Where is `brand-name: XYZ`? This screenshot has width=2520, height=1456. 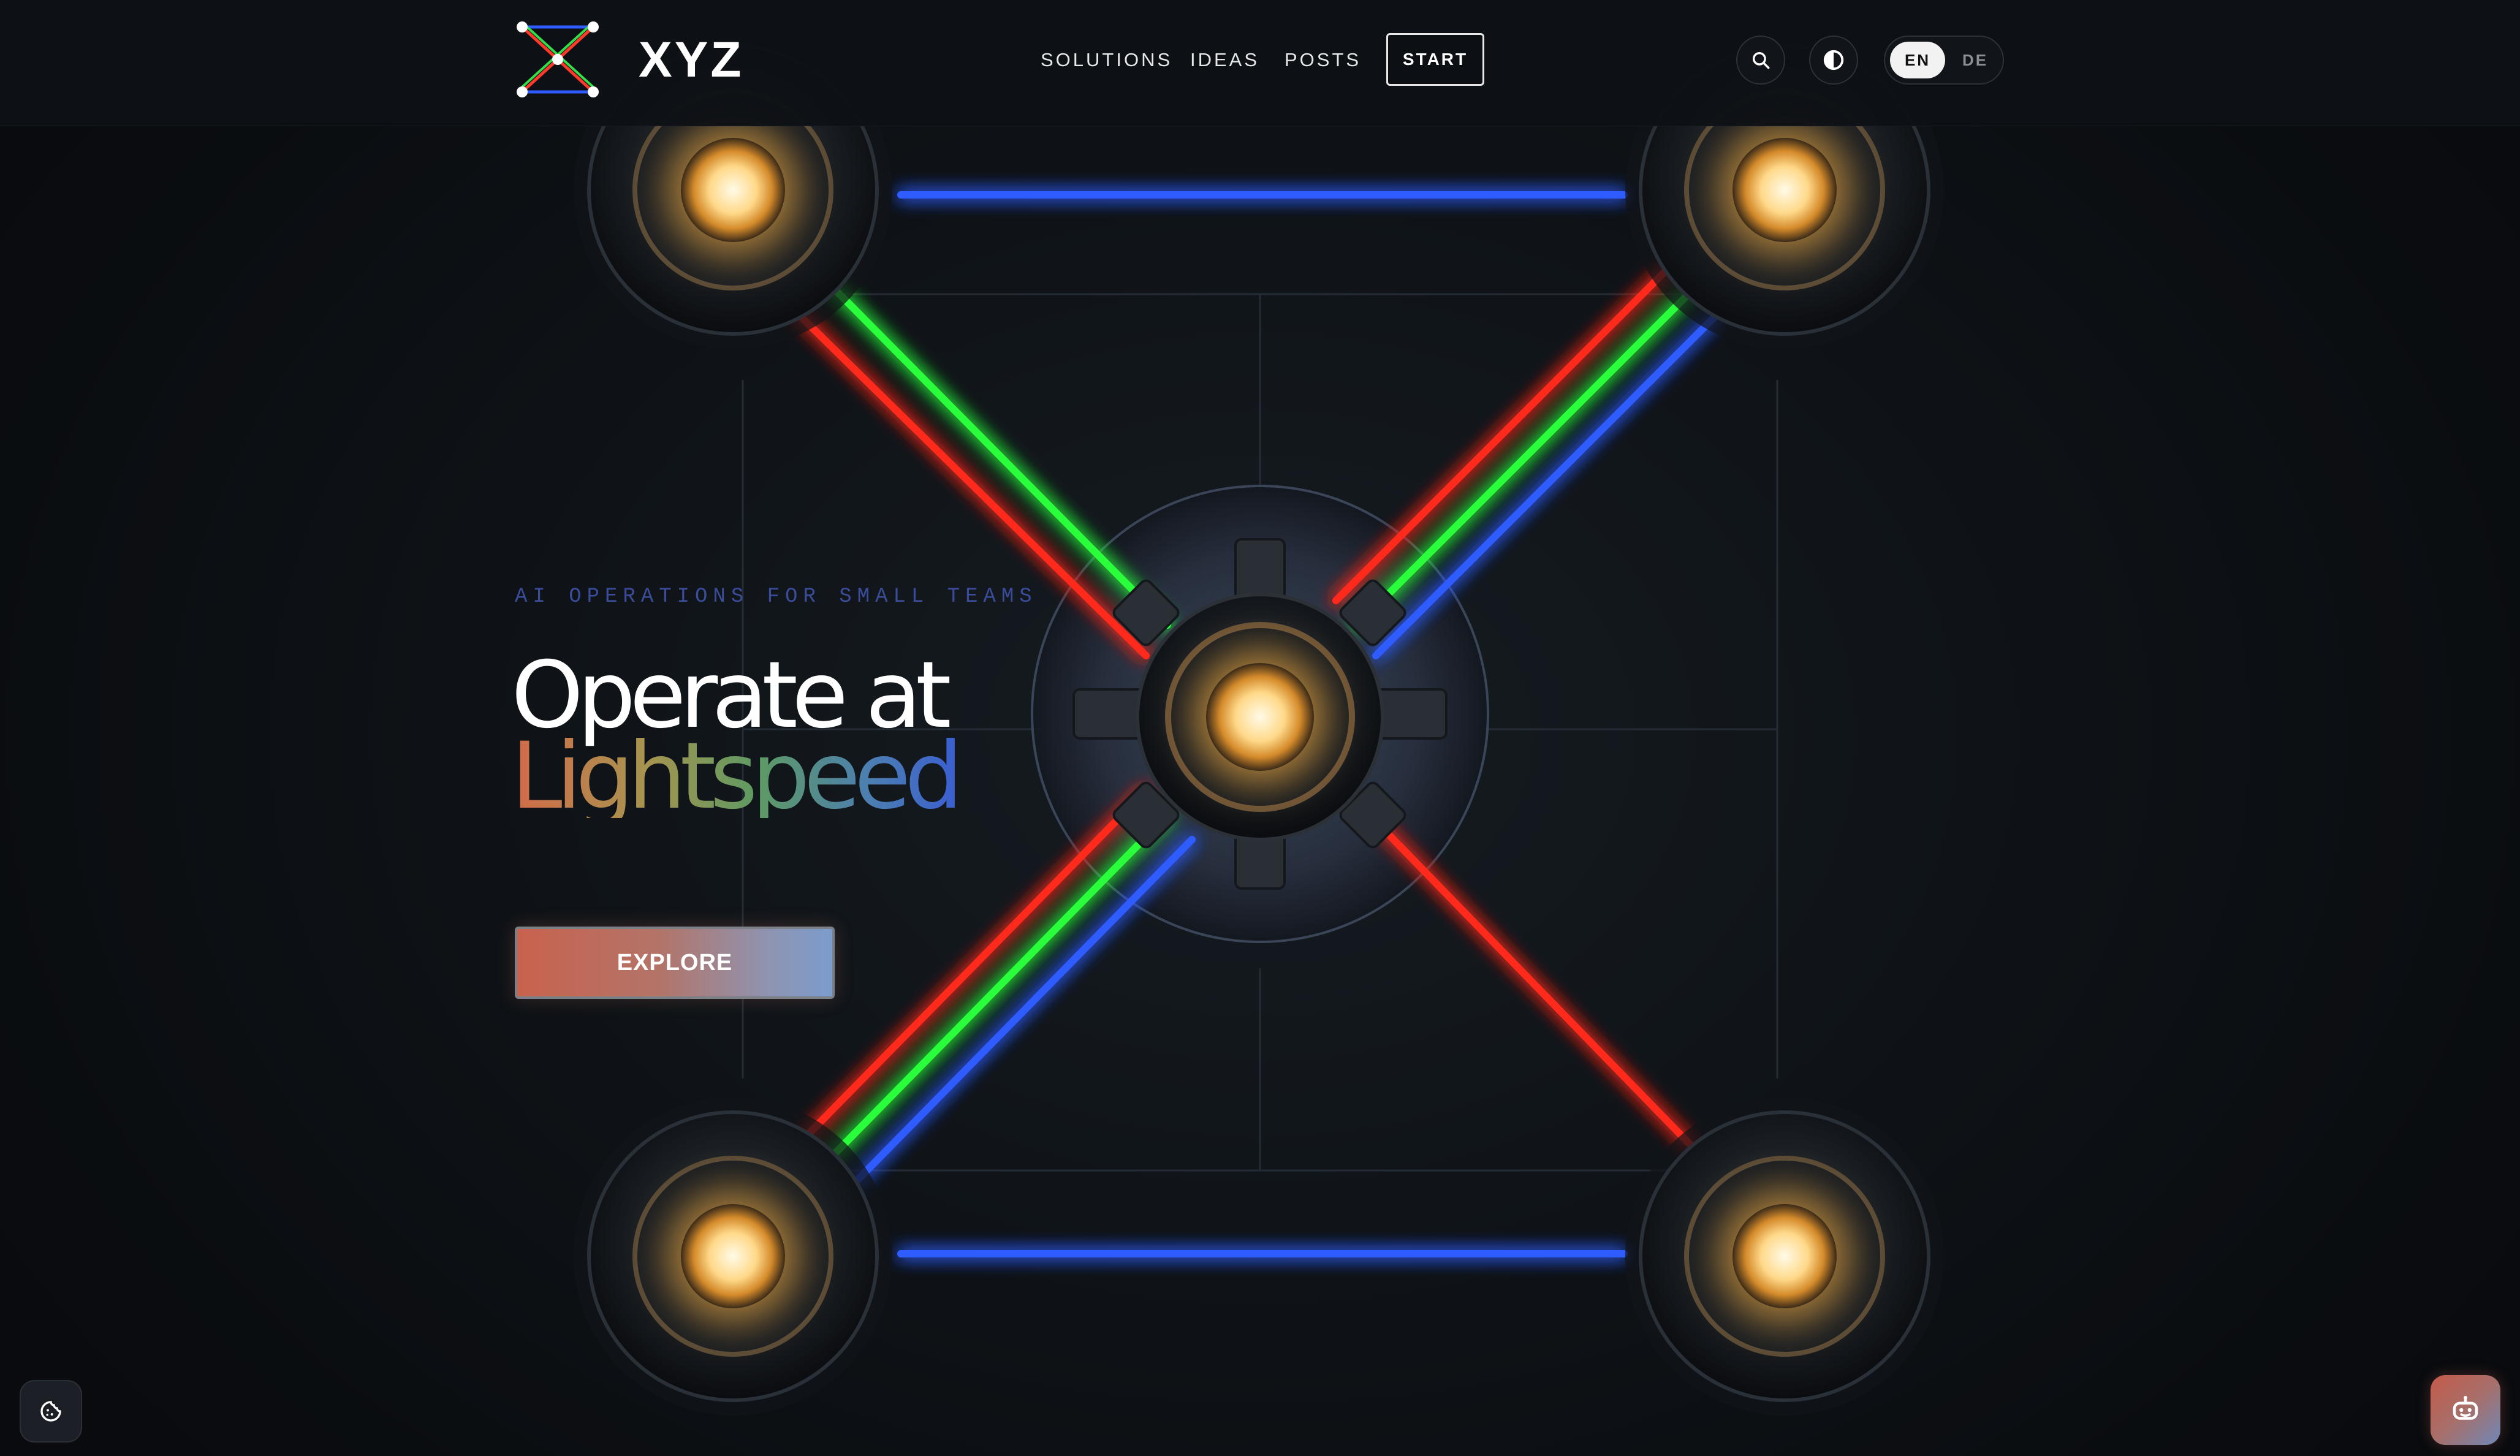
brand-name: XYZ is located at coordinates (691, 60).